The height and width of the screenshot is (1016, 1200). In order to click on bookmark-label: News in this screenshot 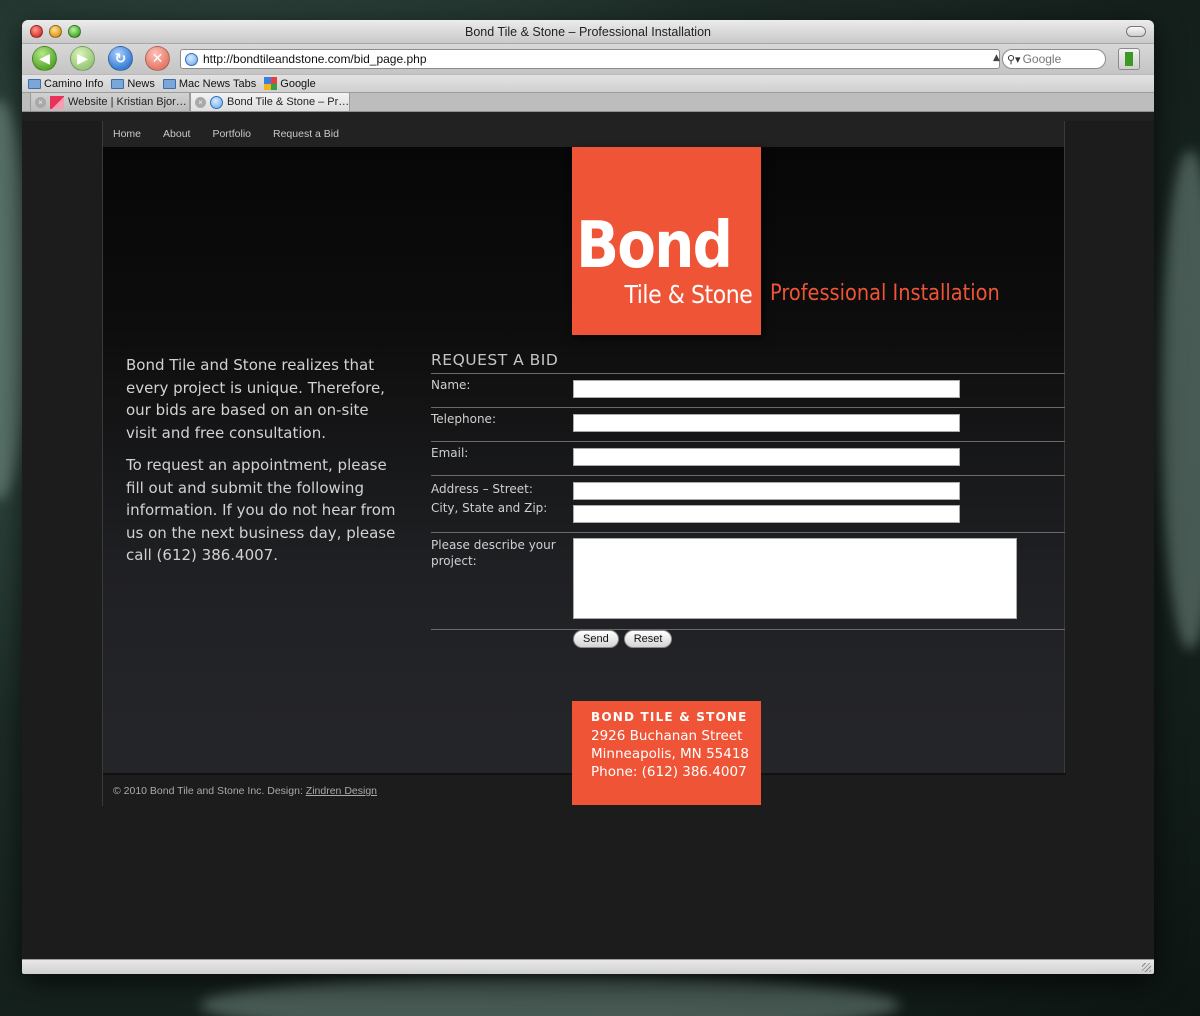, I will do `click(141, 83)`.